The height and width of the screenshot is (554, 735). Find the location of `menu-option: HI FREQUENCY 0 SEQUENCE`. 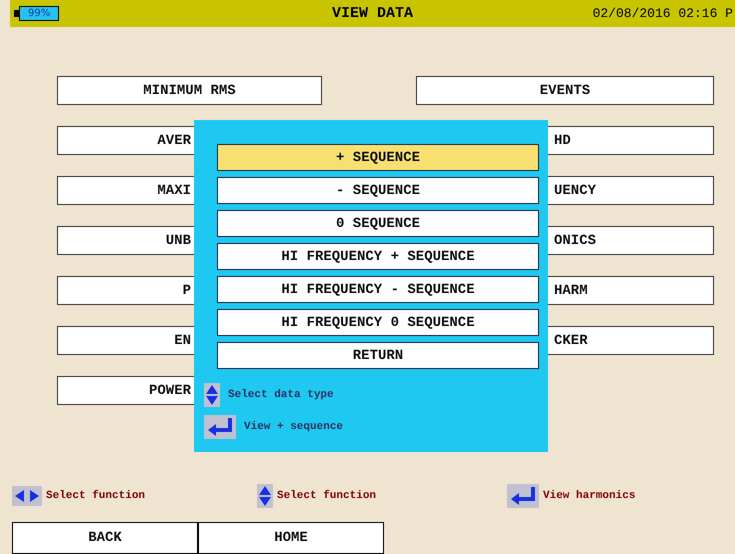

menu-option: HI FREQUENCY 0 SEQUENCE is located at coordinates (378, 322).